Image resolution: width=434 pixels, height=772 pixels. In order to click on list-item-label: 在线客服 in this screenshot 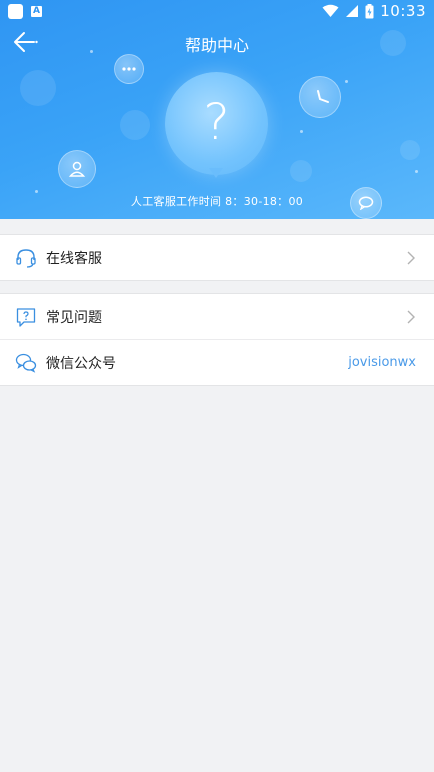, I will do `click(74, 258)`.